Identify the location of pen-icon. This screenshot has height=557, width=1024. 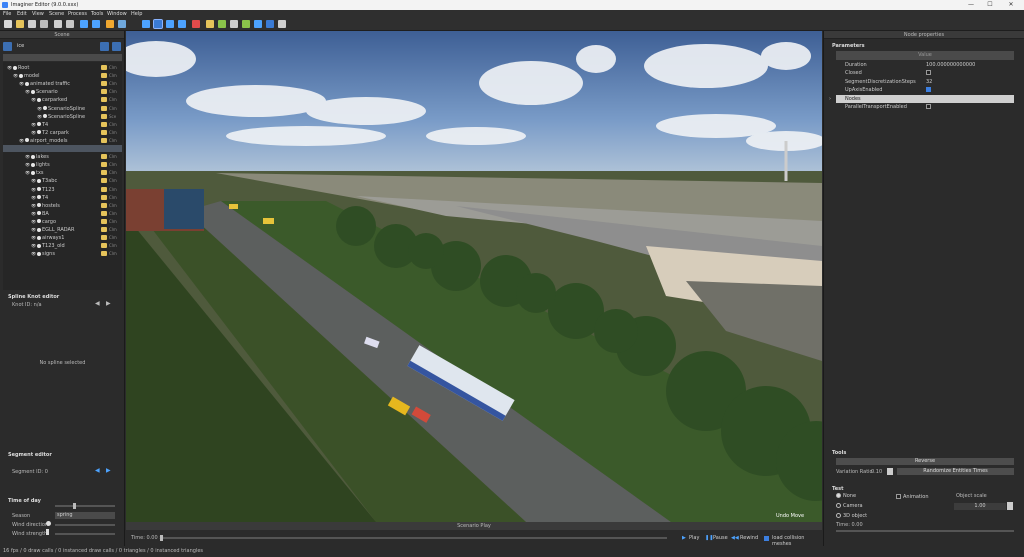
(122, 24).